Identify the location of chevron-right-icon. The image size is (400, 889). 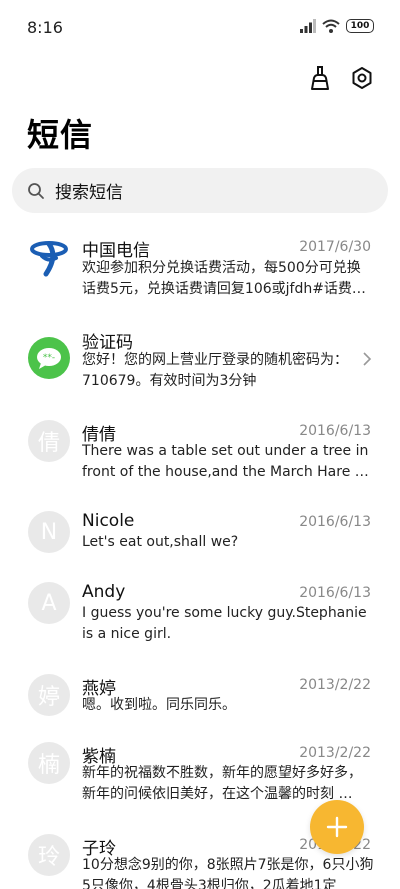
(367, 359).